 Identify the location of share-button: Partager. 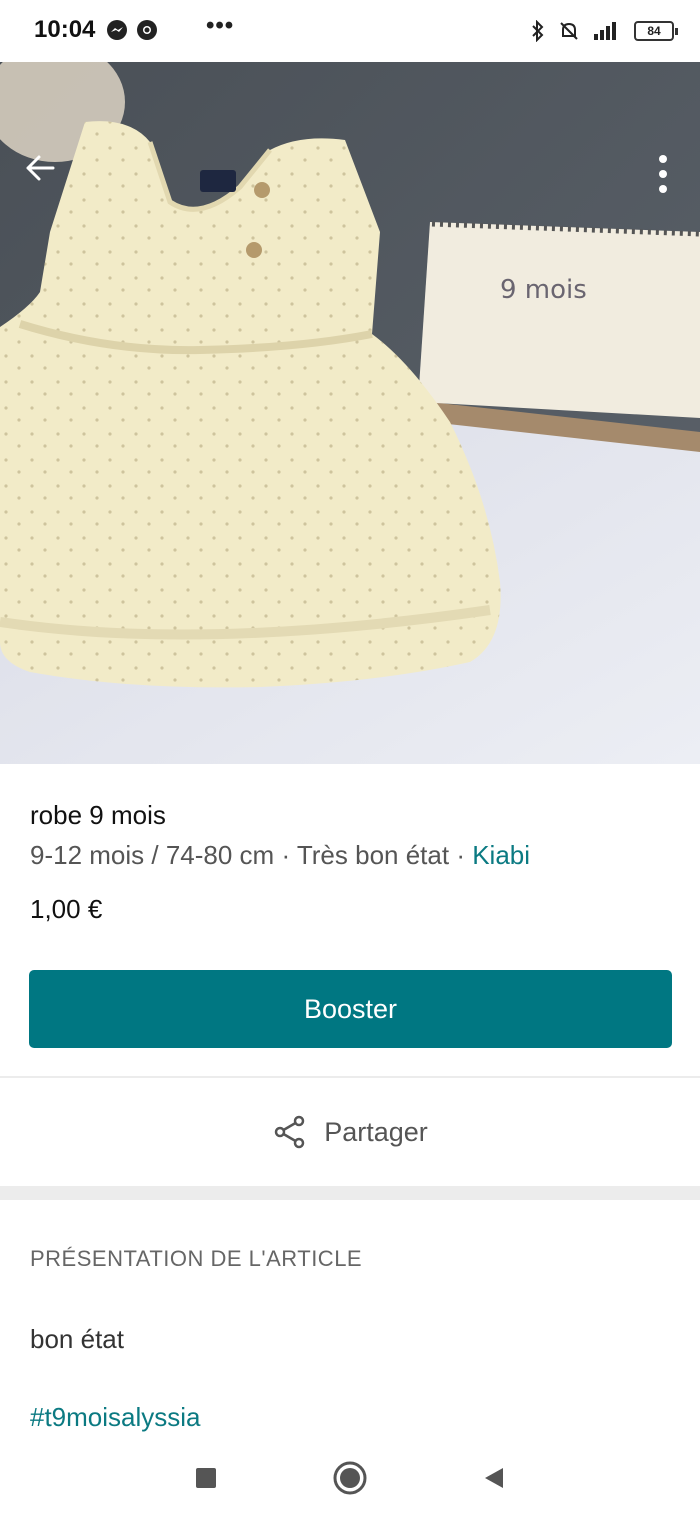
(350, 1132).